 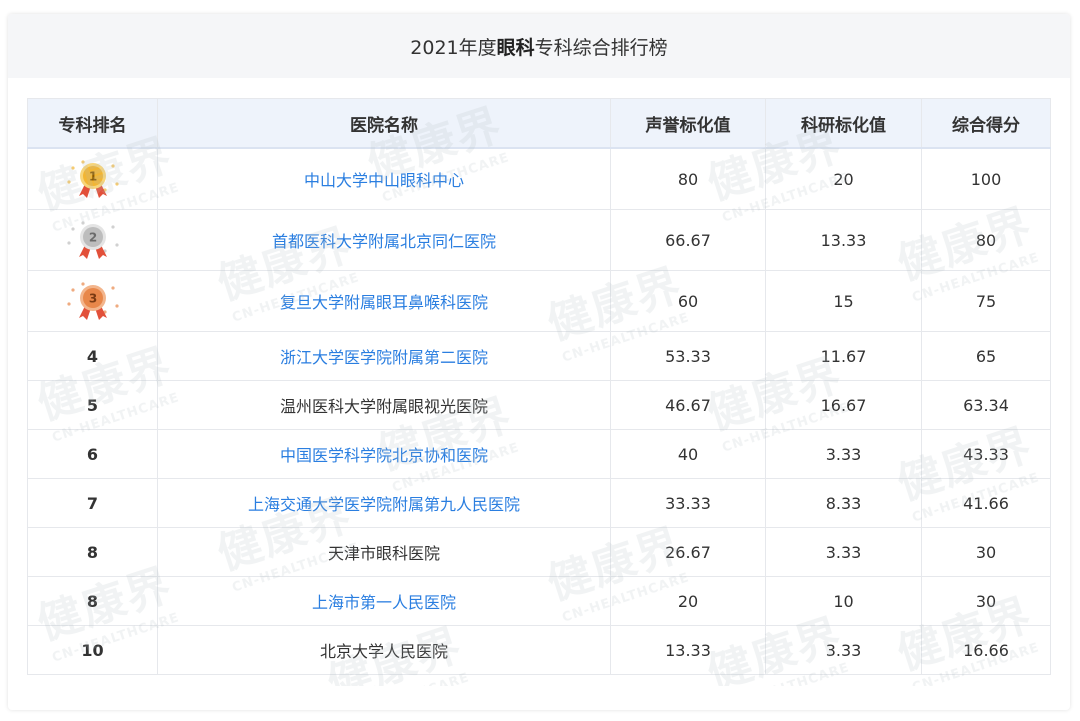 What do you see at coordinates (384, 240) in the screenshot?
I see `hospital-name-link: 首都医科大学附属北京同仁医院` at bounding box center [384, 240].